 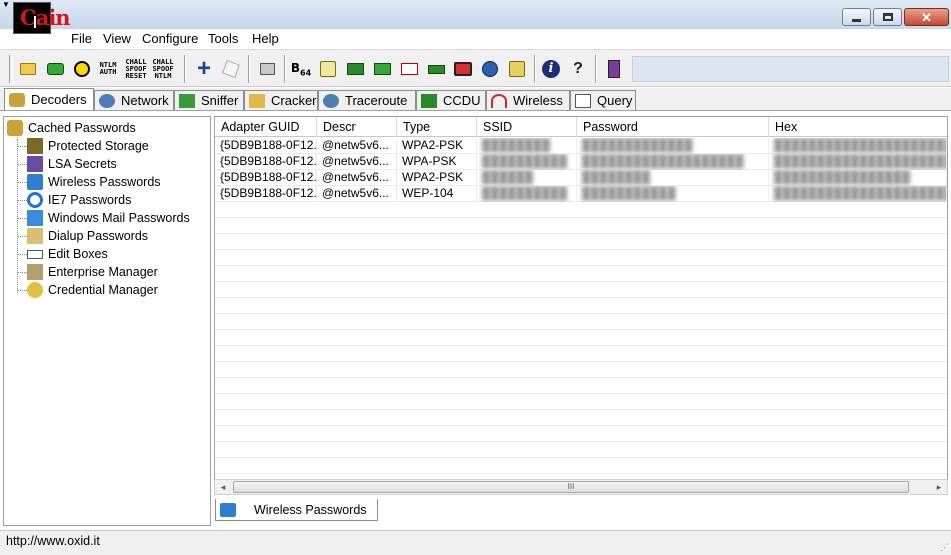 What do you see at coordinates (551, 69) in the screenshot?
I see `info-icon: i` at bounding box center [551, 69].